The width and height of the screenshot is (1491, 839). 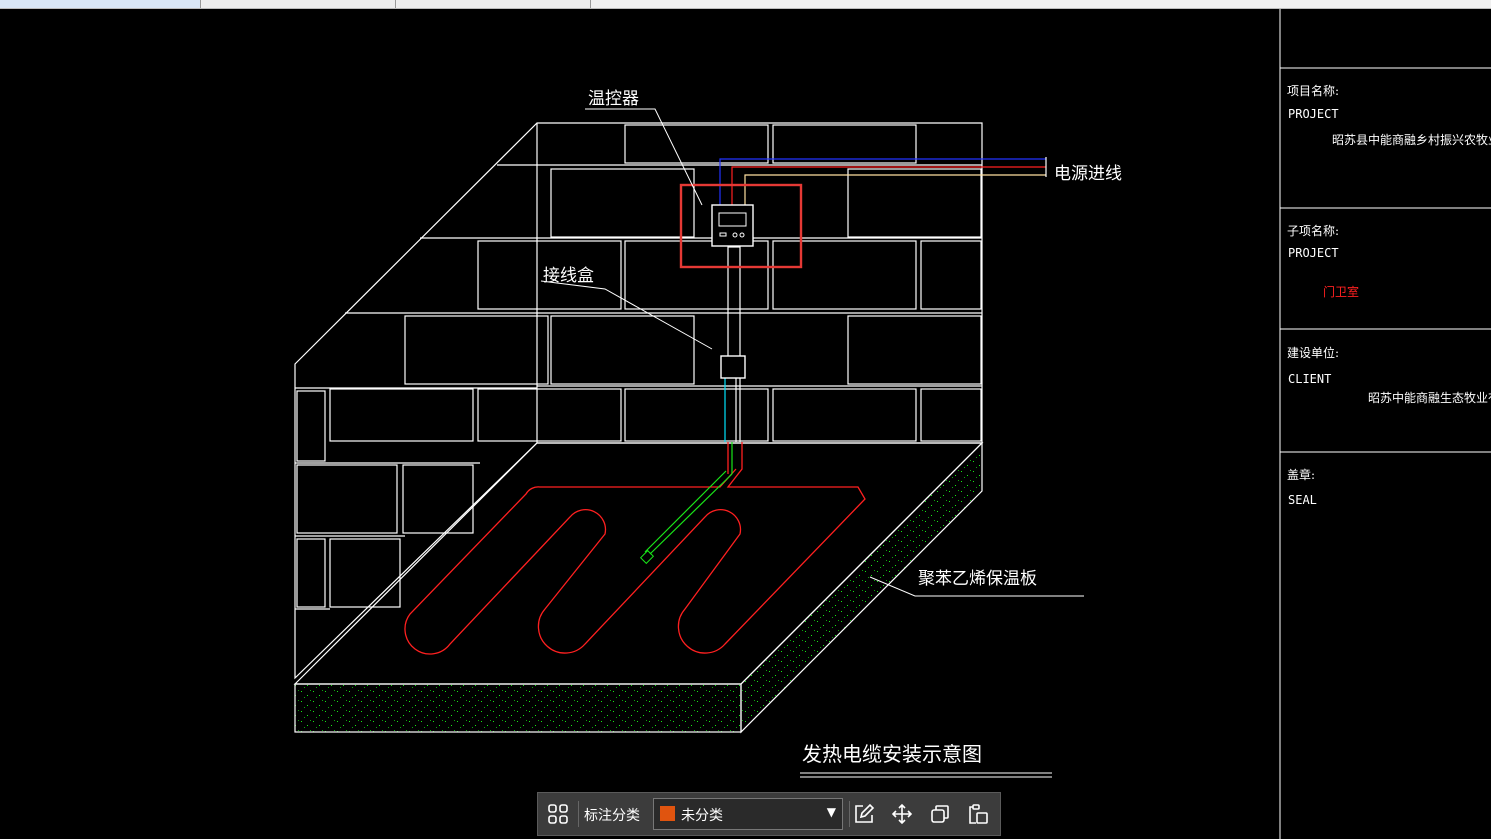 What do you see at coordinates (883, 299) in the screenshot?
I see `power-wiring` at bounding box center [883, 299].